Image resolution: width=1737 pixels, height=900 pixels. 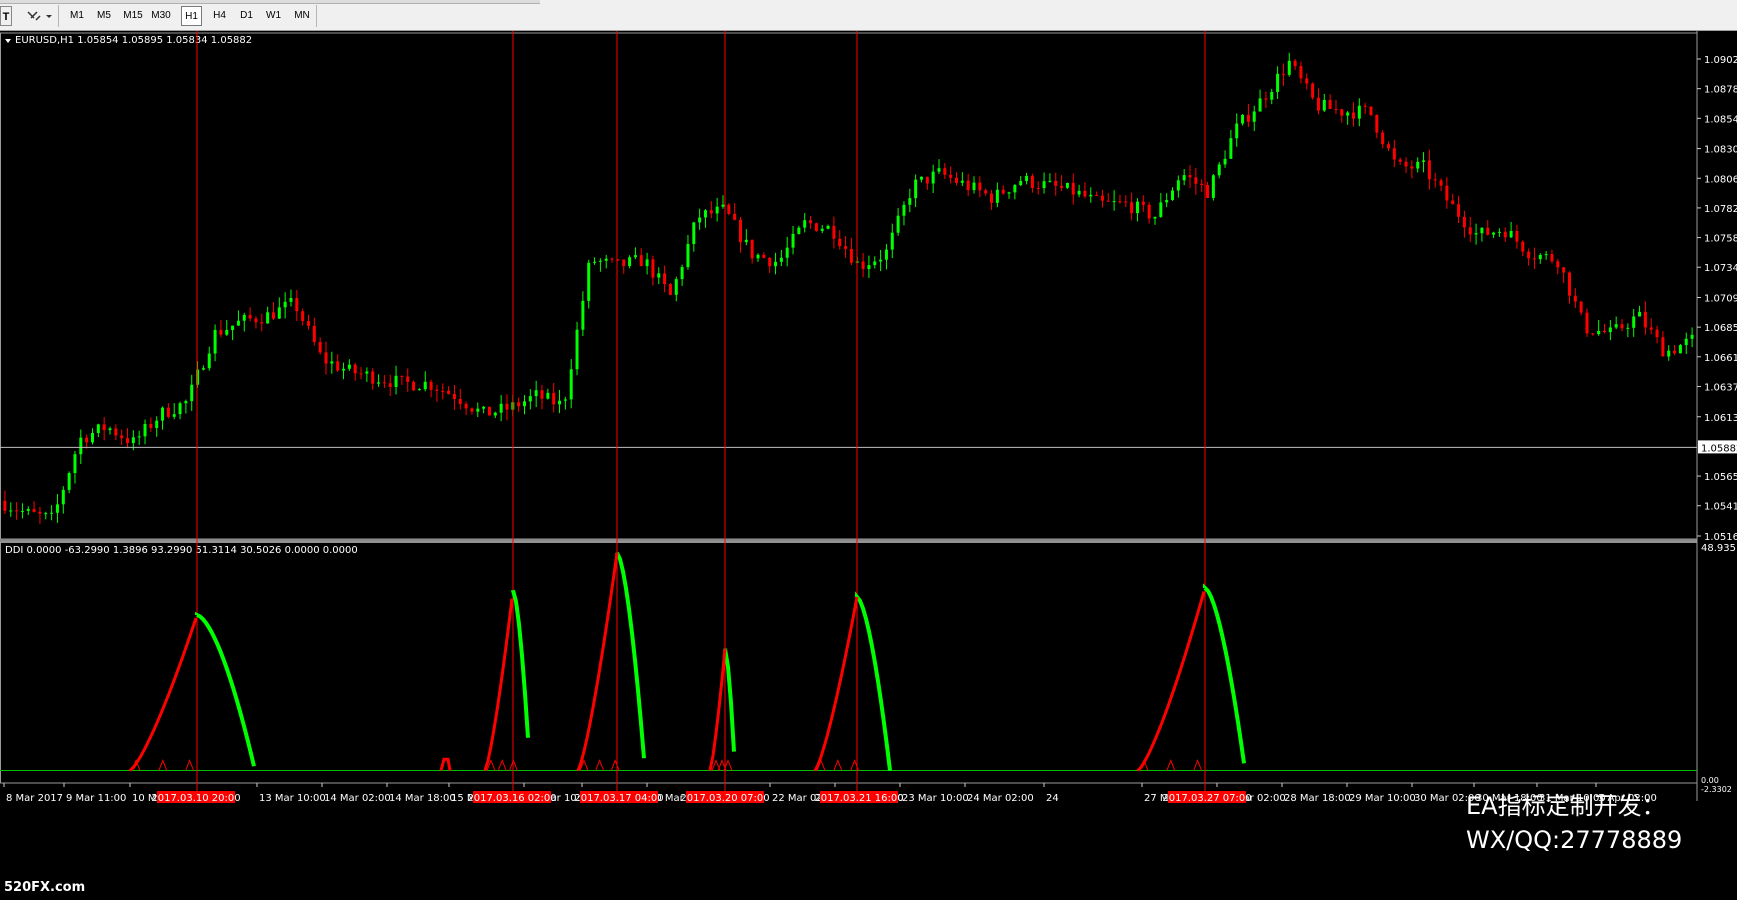 I want to click on shapes-icon, so click(x=39, y=16).